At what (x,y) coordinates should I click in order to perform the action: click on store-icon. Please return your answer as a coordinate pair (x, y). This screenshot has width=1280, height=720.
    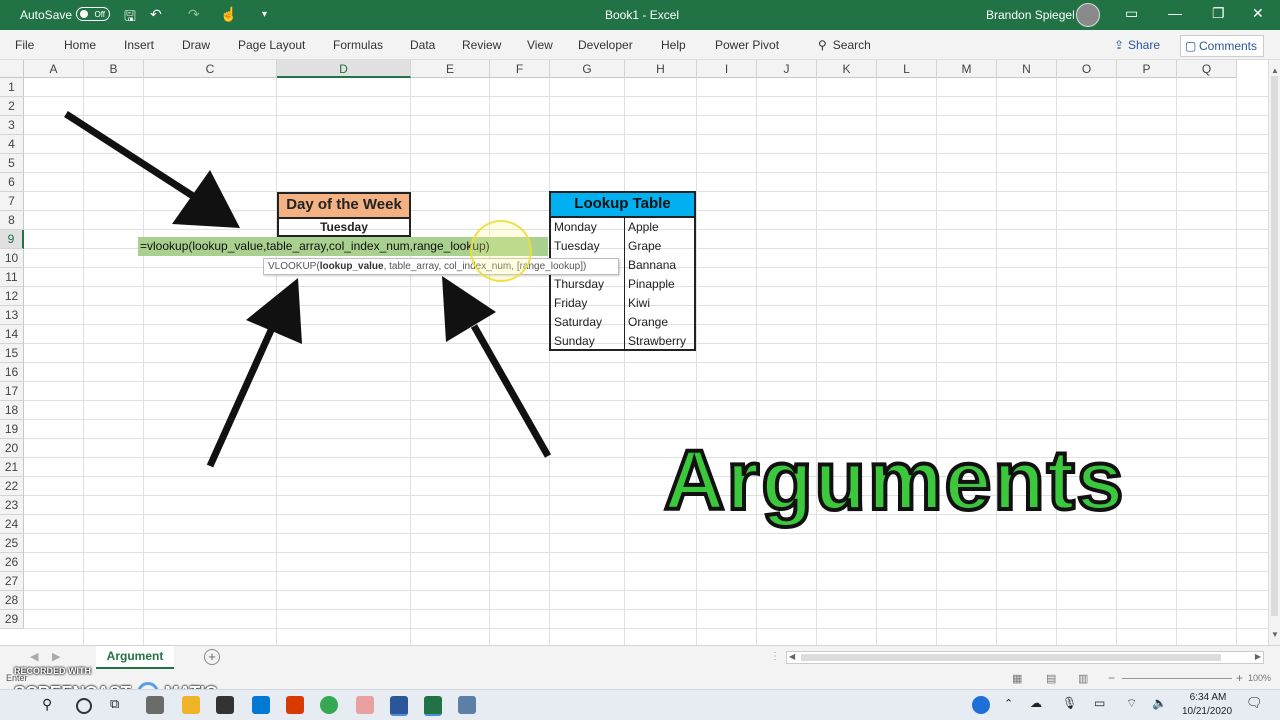
    Looking at the image, I should click on (225, 705).